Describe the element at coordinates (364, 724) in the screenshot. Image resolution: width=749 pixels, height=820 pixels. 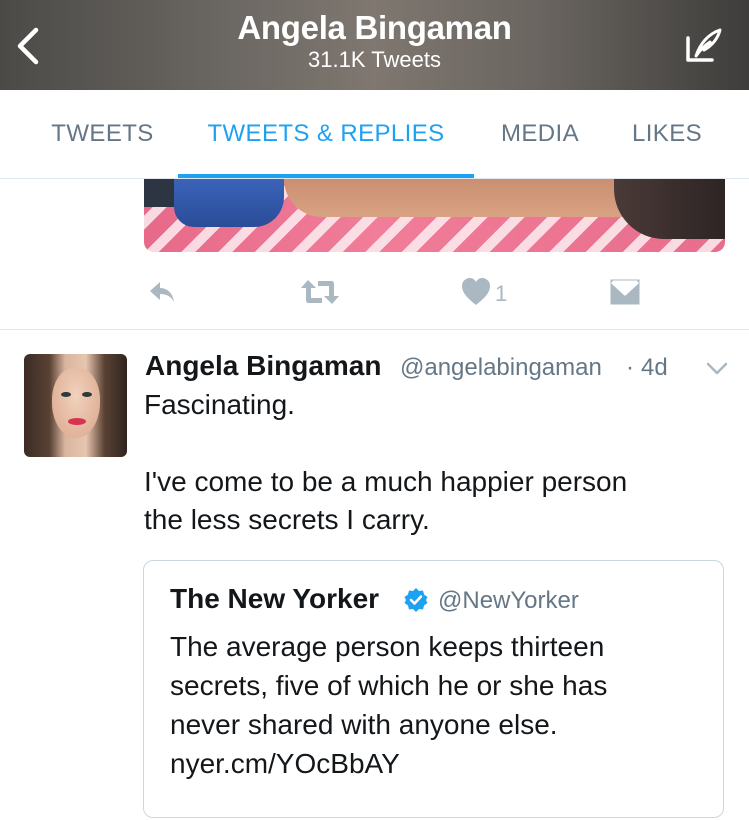
I see `quoted-text-line: never shared with anyone else.` at that location.